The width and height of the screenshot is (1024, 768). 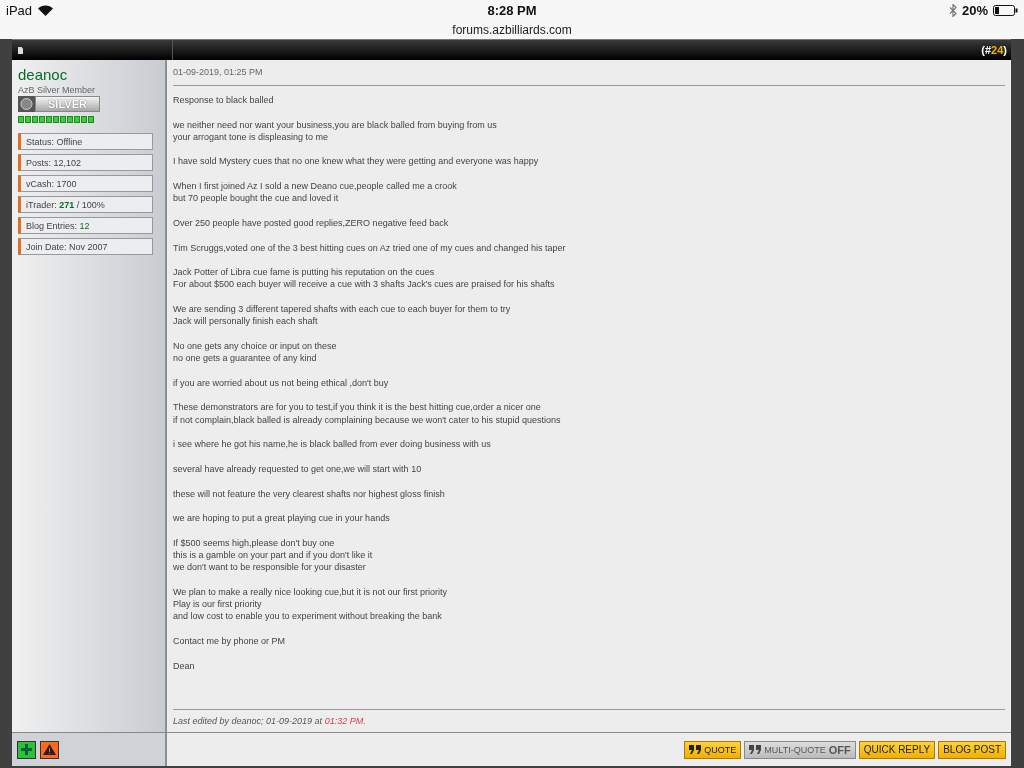 What do you see at coordinates (304, 272) in the screenshot?
I see `post-line: Jack Potter of Libra cue fame is putting his reputation on the cues` at bounding box center [304, 272].